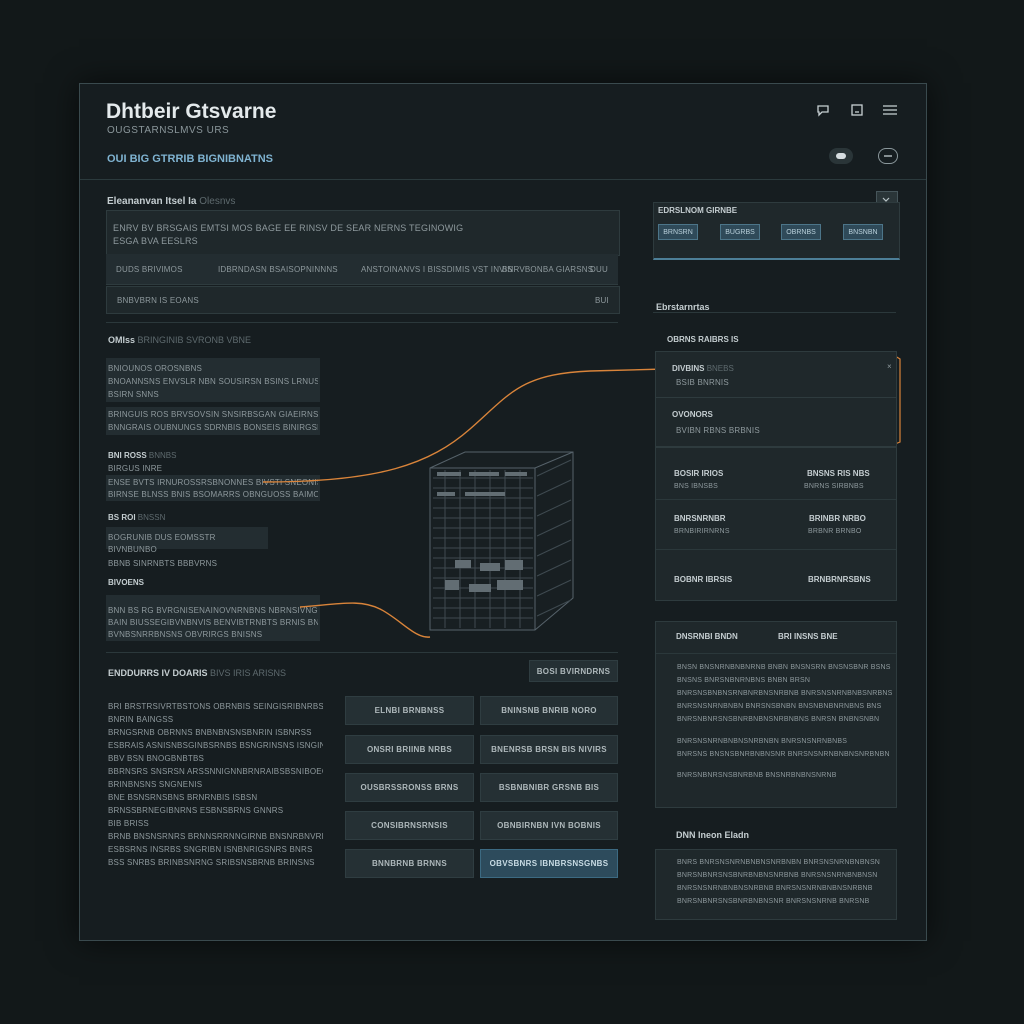  Describe the element at coordinates (703, 368) in the screenshot. I see `card-a-title: DIVBINS BNEBS` at that location.